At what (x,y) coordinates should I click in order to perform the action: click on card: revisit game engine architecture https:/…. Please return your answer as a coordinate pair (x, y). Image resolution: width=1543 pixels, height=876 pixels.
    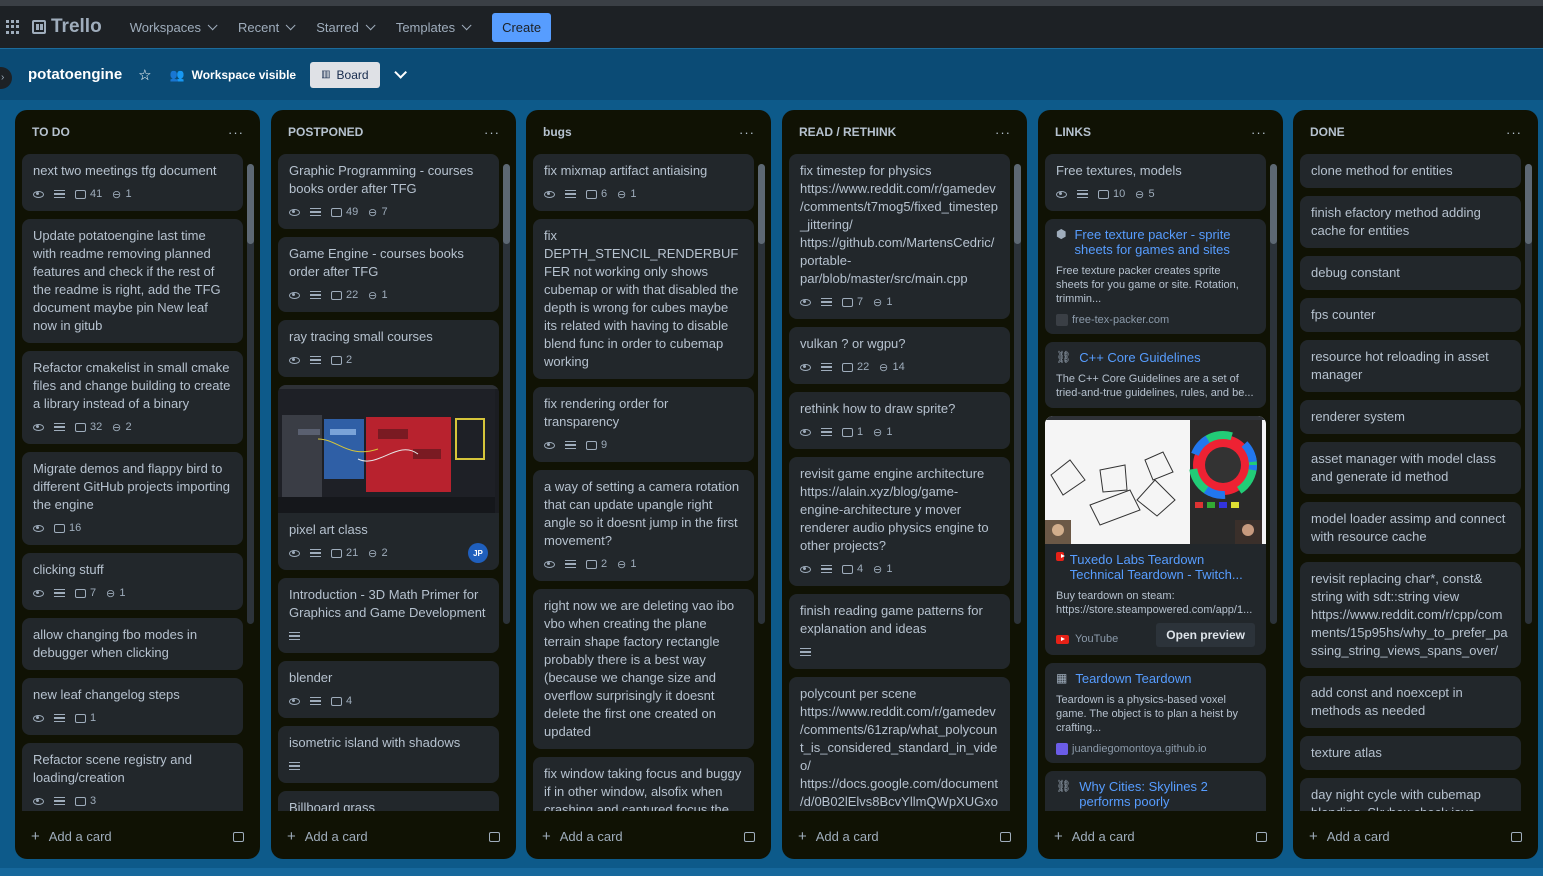
    Looking at the image, I should click on (899, 521).